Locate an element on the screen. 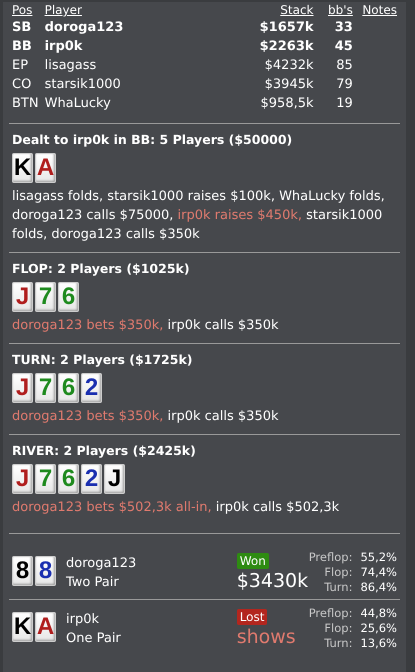 Image resolution: width=415 pixels, height=672 pixels. result-amount: $3430k is located at coordinates (272, 580).